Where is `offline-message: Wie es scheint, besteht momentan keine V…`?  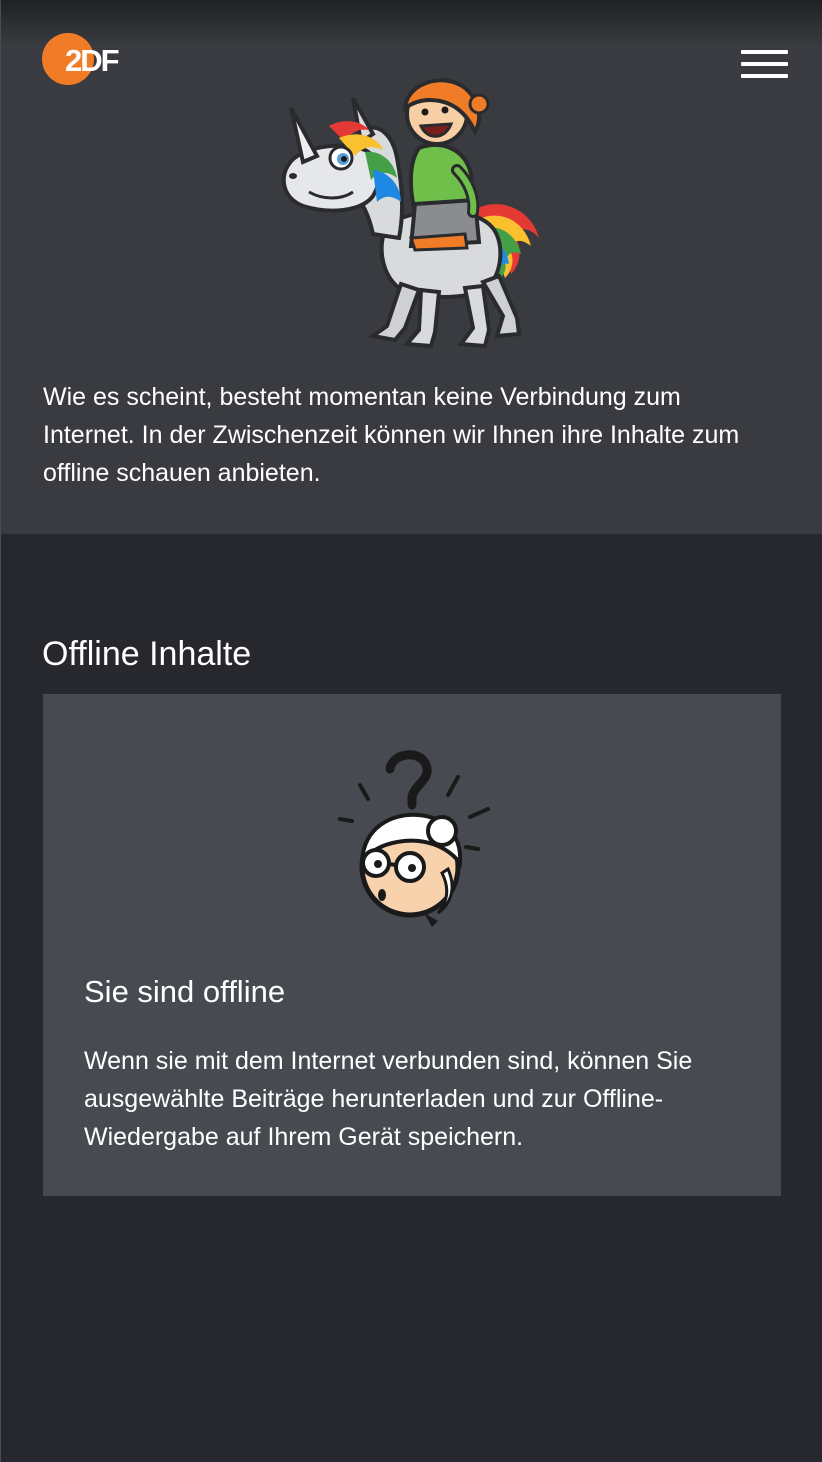
offline-message: Wie es scheint, besteht momentan keine V… is located at coordinates (391, 435).